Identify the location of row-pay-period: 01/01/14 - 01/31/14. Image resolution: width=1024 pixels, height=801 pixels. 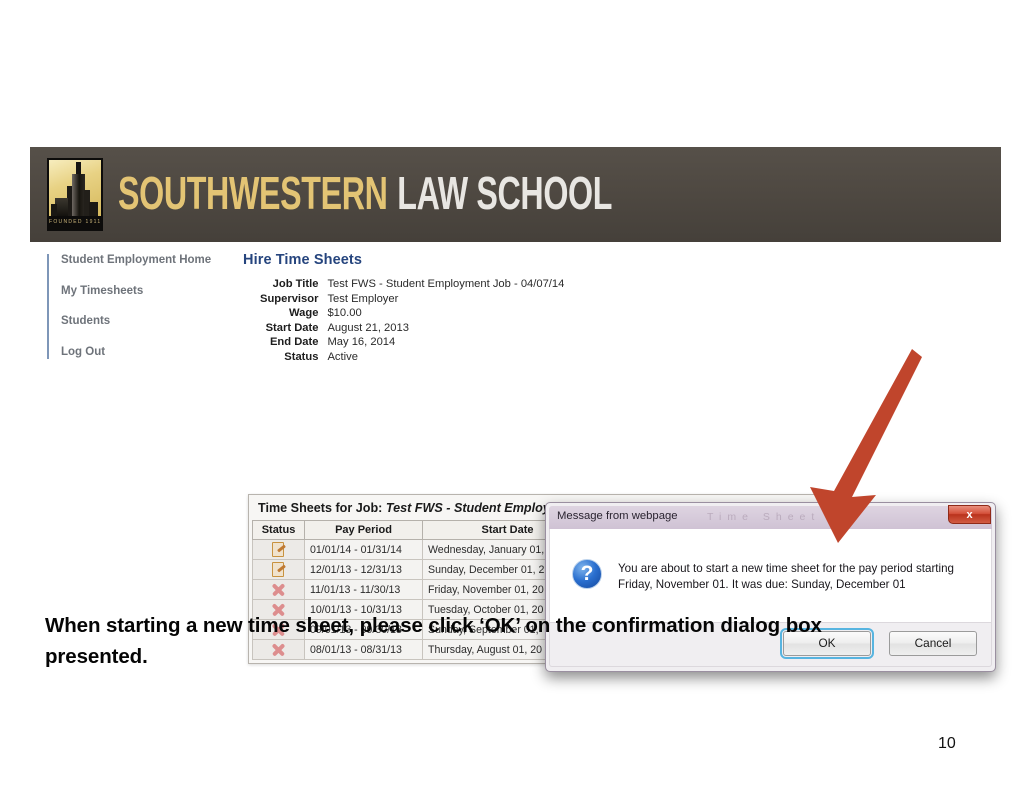
(363, 549).